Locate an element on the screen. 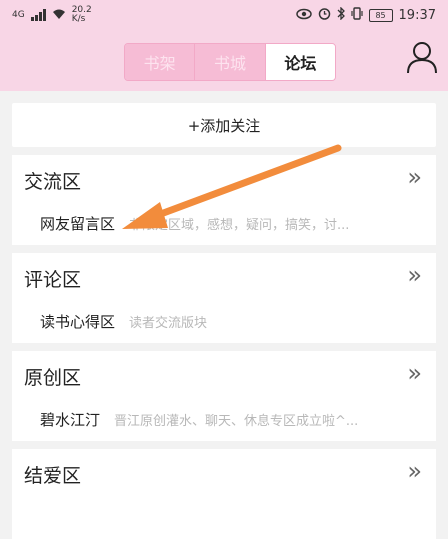 This screenshot has height=539, width=448. forum-item-desc: 读者交流版块 is located at coordinates (168, 323).